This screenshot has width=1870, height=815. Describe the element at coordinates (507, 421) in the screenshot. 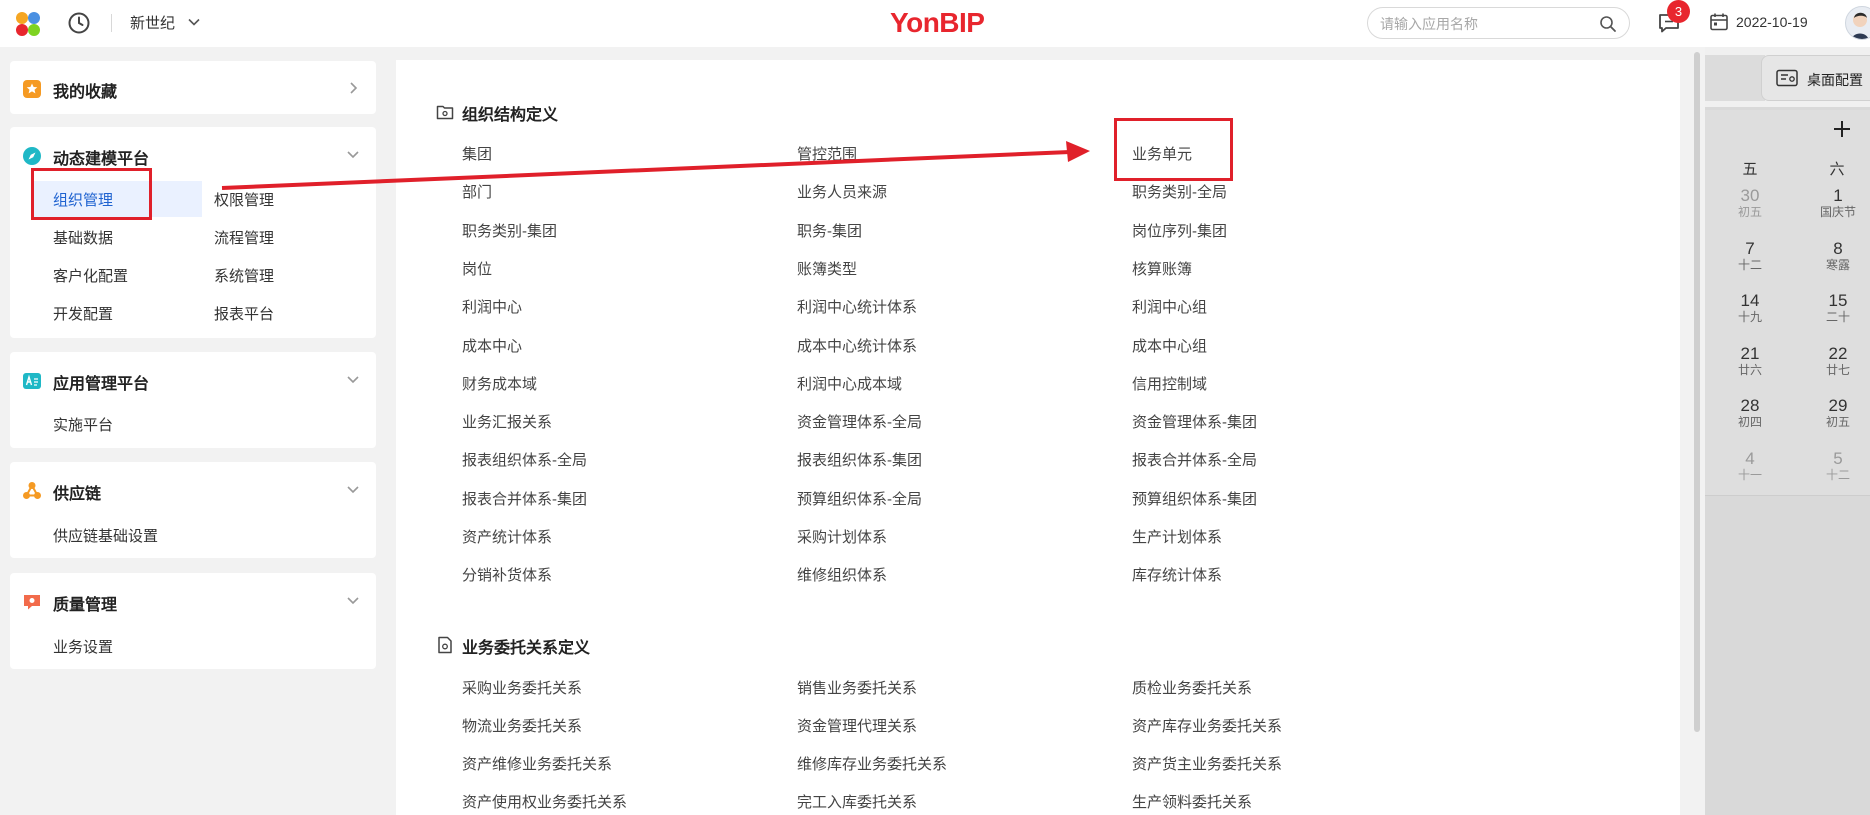

I see `function-link: 业务汇报关系` at that location.